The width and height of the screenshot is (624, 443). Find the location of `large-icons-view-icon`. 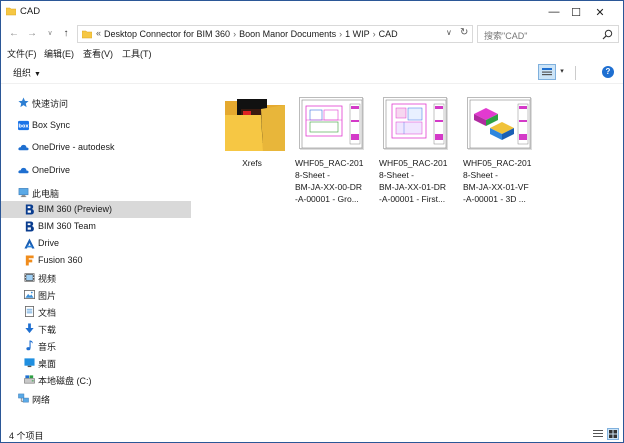

large-icons-view-icon is located at coordinates (613, 434).